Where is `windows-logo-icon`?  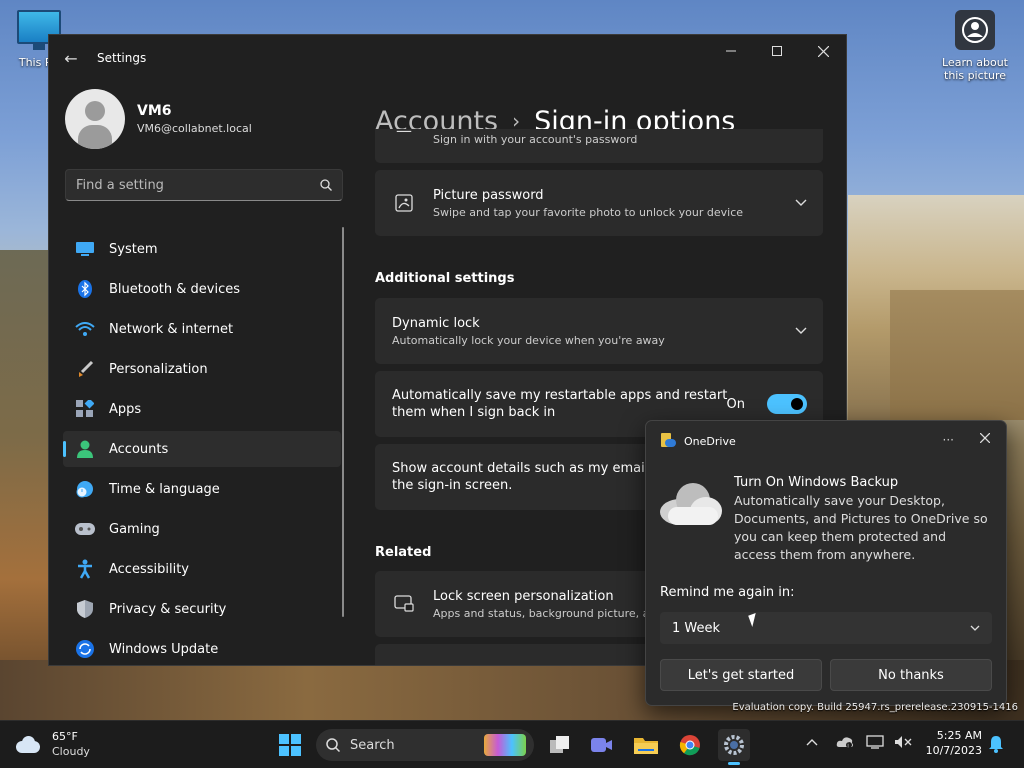
windows-logo-icon is located at coordinates (290, 745).